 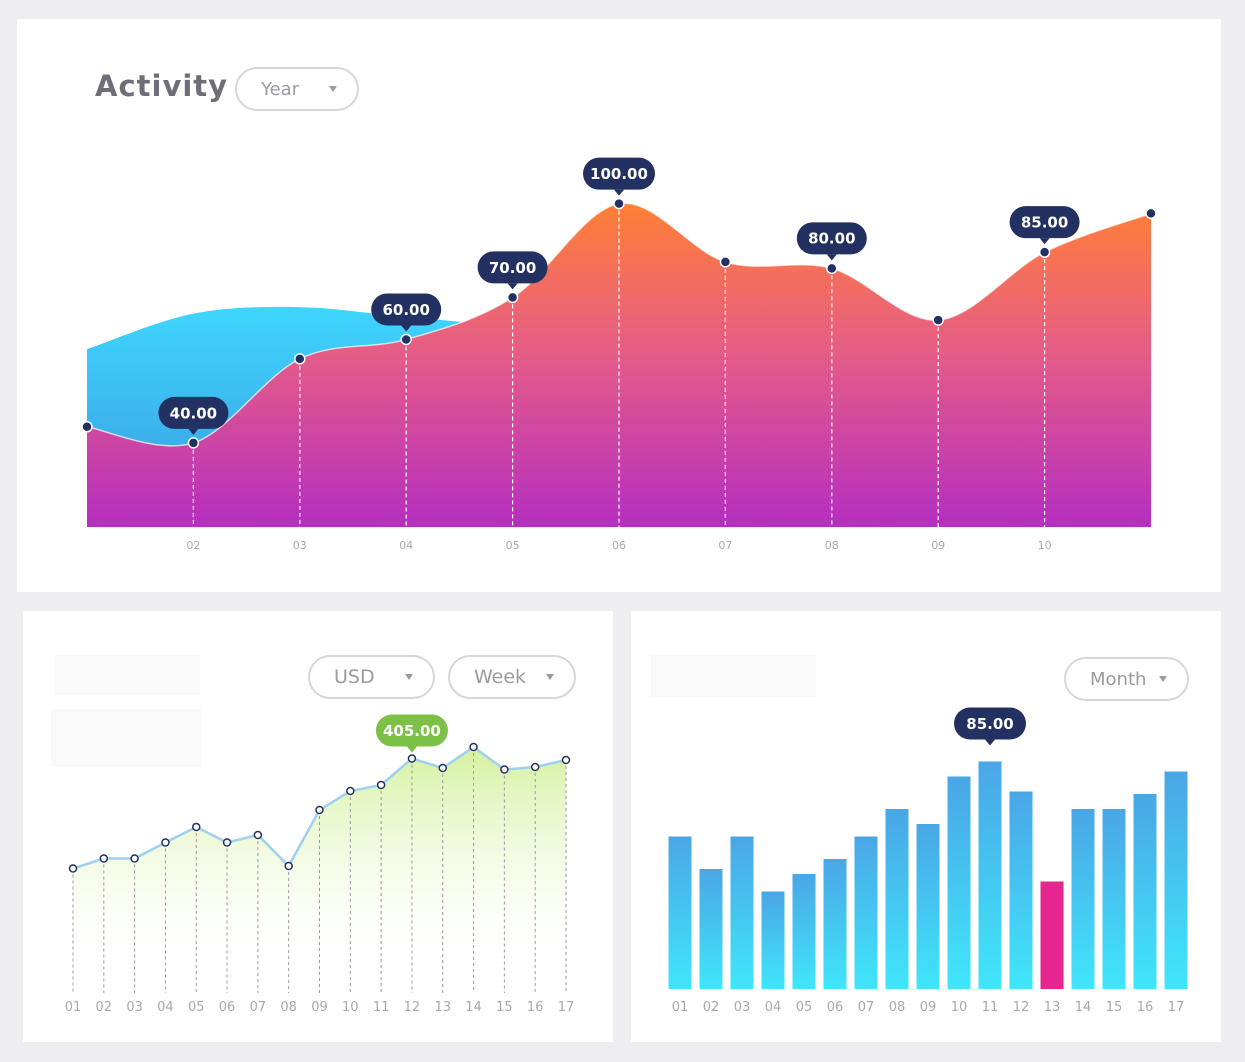 I want to click on data-label-text: 60.00, so click(x=405, y=310).